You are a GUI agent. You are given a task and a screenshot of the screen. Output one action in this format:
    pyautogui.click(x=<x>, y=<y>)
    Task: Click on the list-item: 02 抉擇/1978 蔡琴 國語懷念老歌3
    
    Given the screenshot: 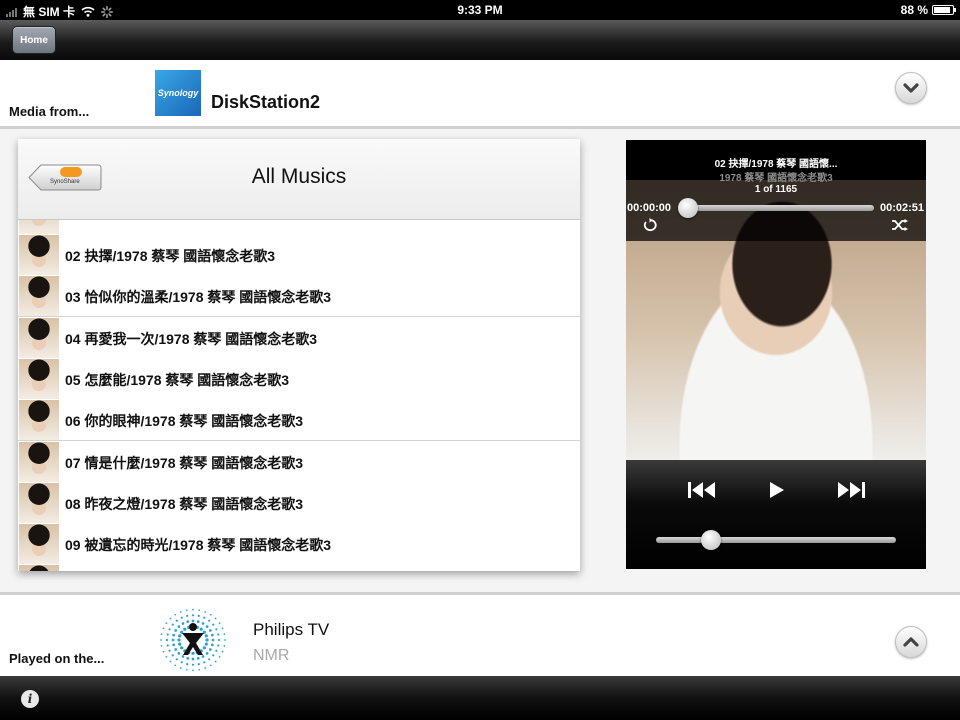 What is the action you would take?
    pyautogui.click(x=299, y=255)
    